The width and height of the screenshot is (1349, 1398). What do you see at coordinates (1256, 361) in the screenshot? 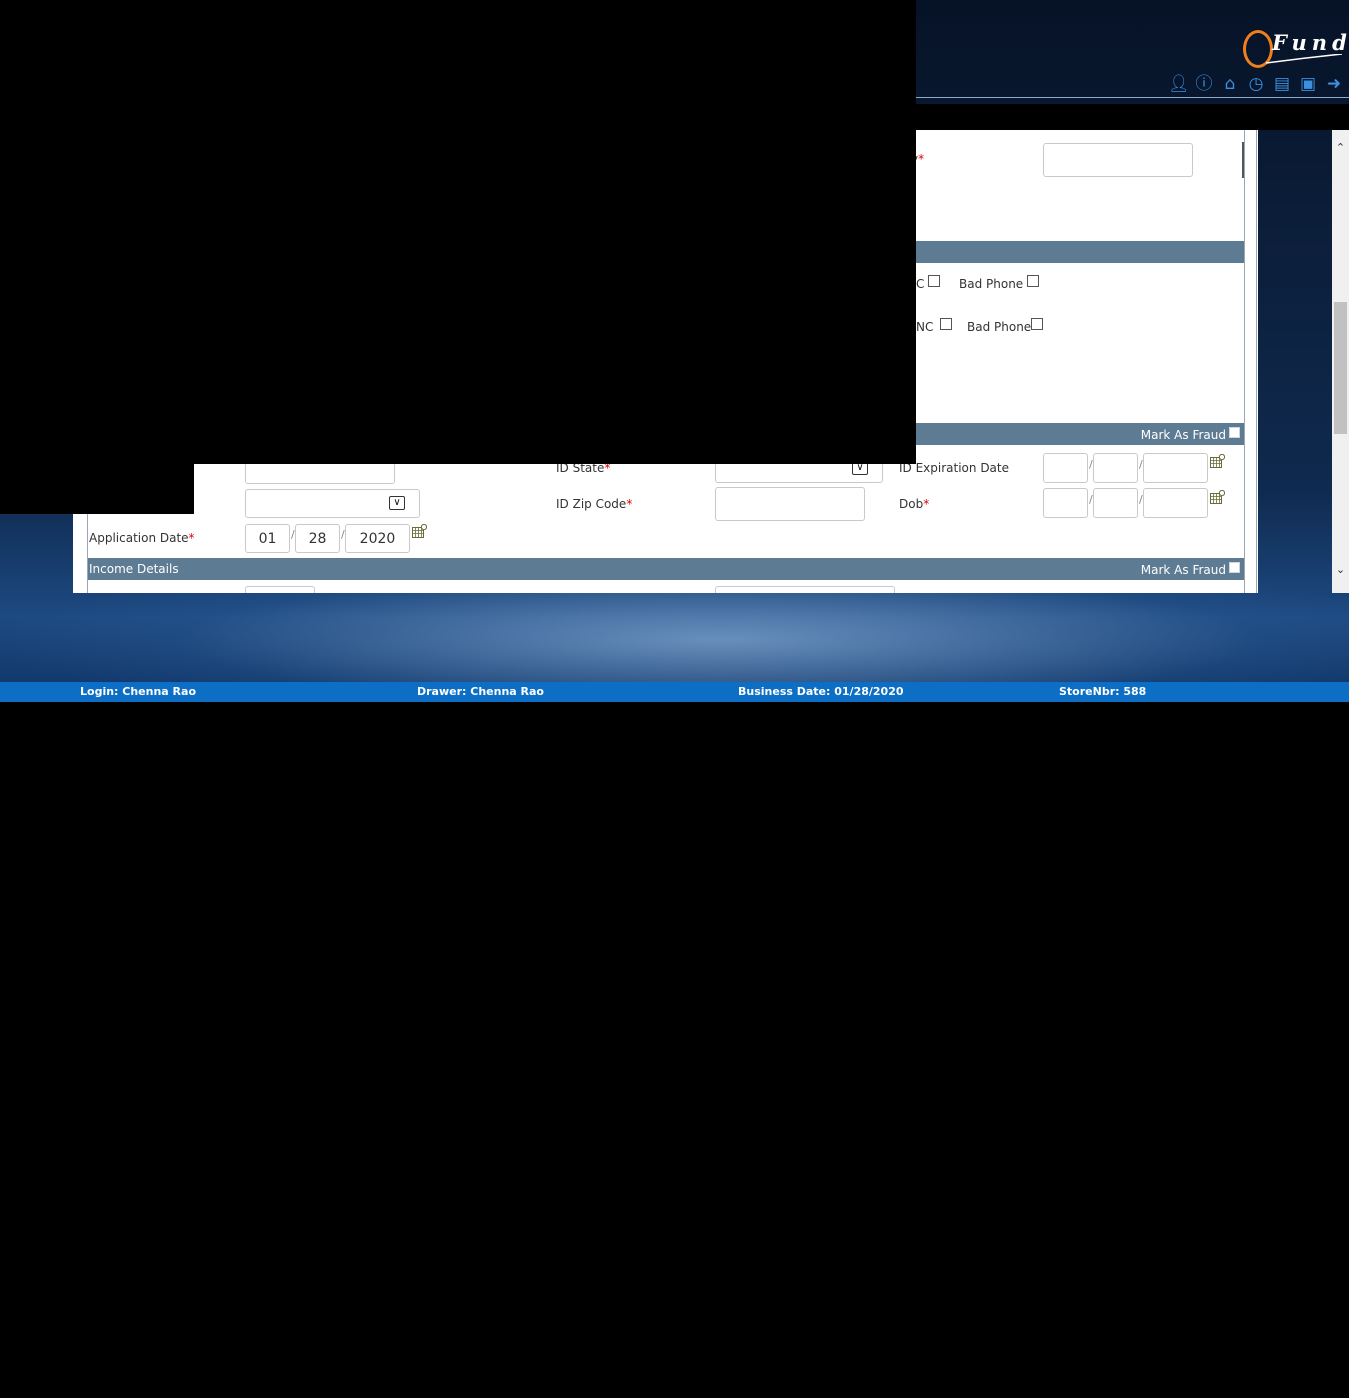
I see `panel-border-outer` at bounding box center [1256, 361].